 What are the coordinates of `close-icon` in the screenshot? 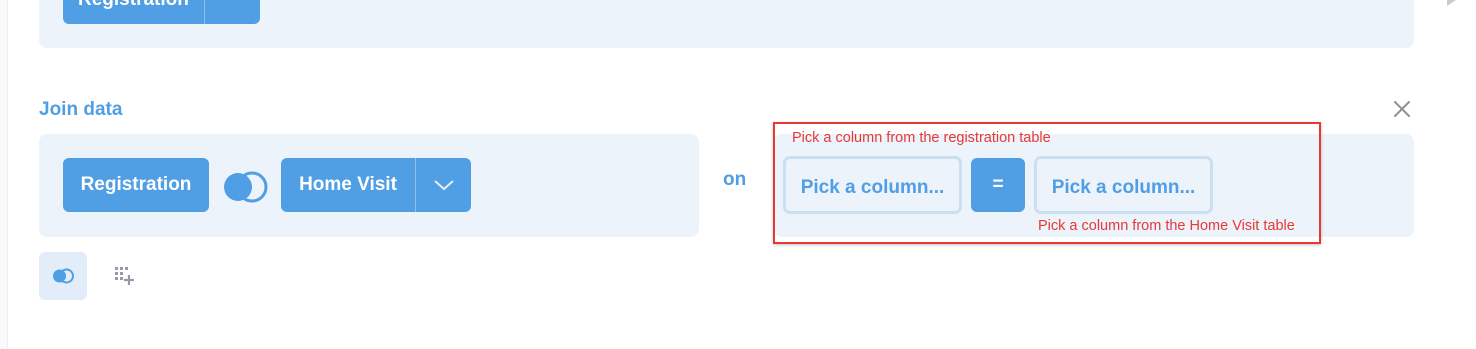 It's located at (1402, 109).